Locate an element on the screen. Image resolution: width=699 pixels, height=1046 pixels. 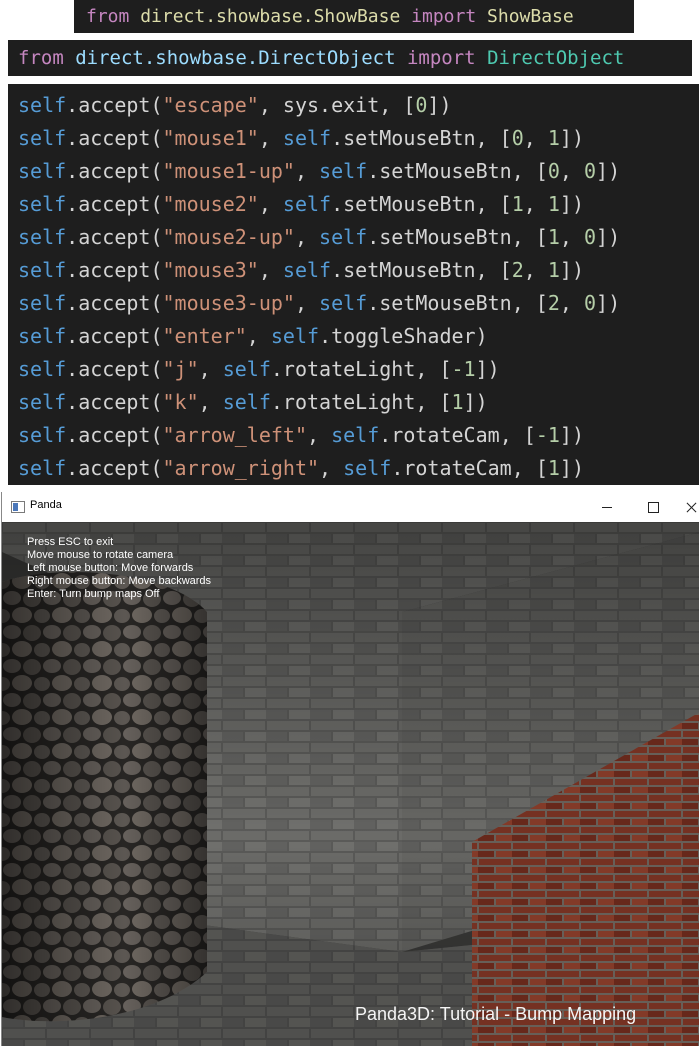
code-line: self.accept("k", self.rotateLight, [1]) is located at coordinates (358, 402).